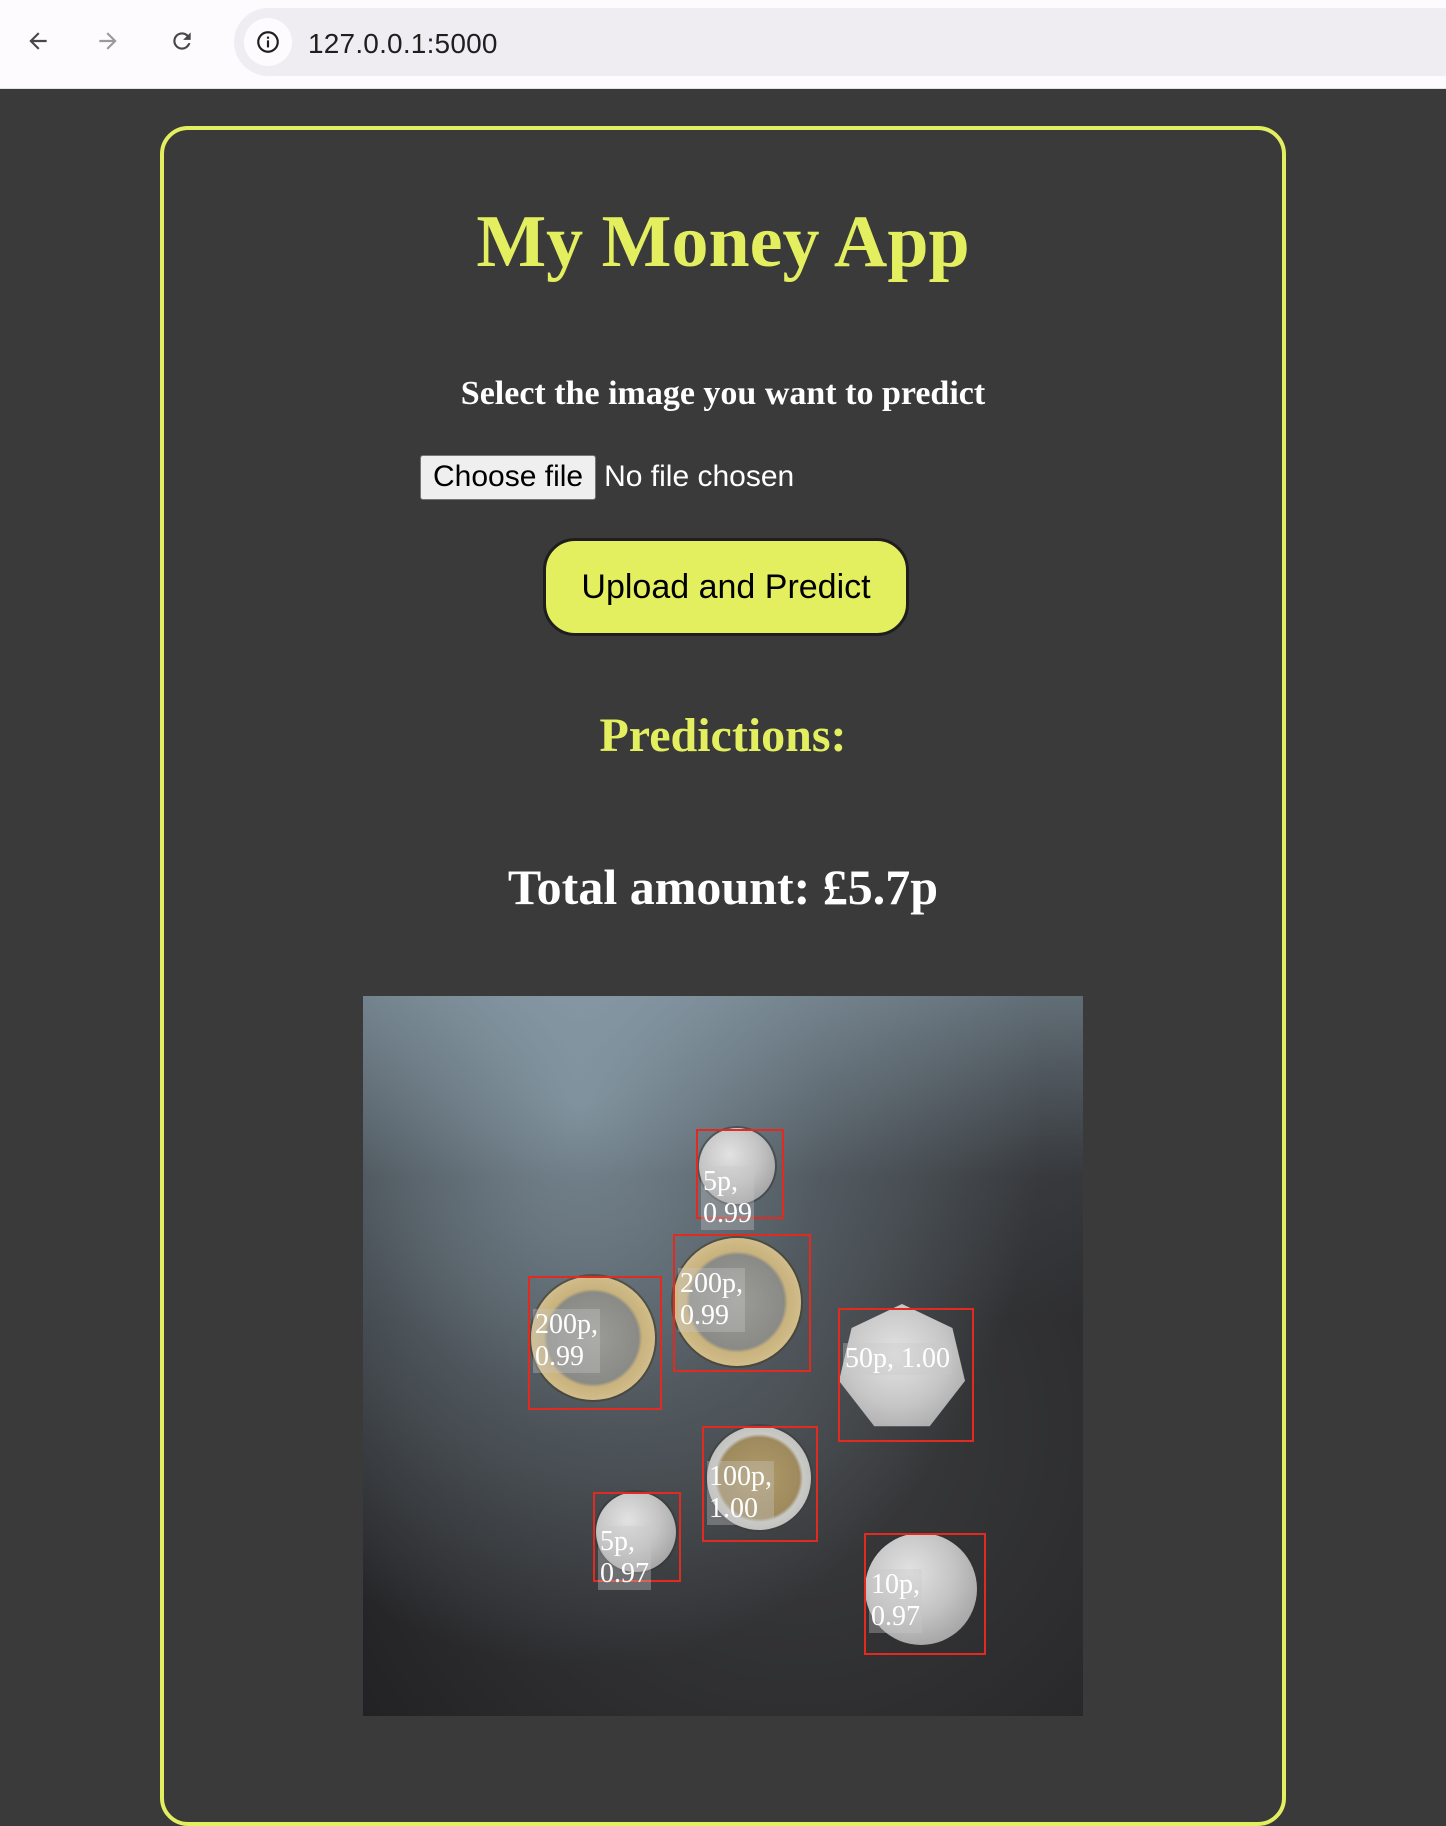 This screenshot has height=1826, width=1446. What do you see at coordinates (659, 887) in the screenshot?
I see `total-amount-label: Total amount:` at bounding box center [659, 887].